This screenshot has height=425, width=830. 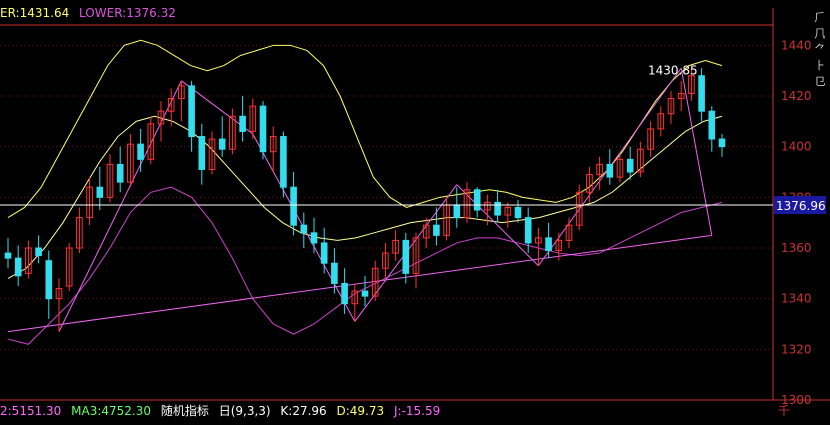 I want to click on side-toolbar-icon: ⺈, so click(x=820, y=50).